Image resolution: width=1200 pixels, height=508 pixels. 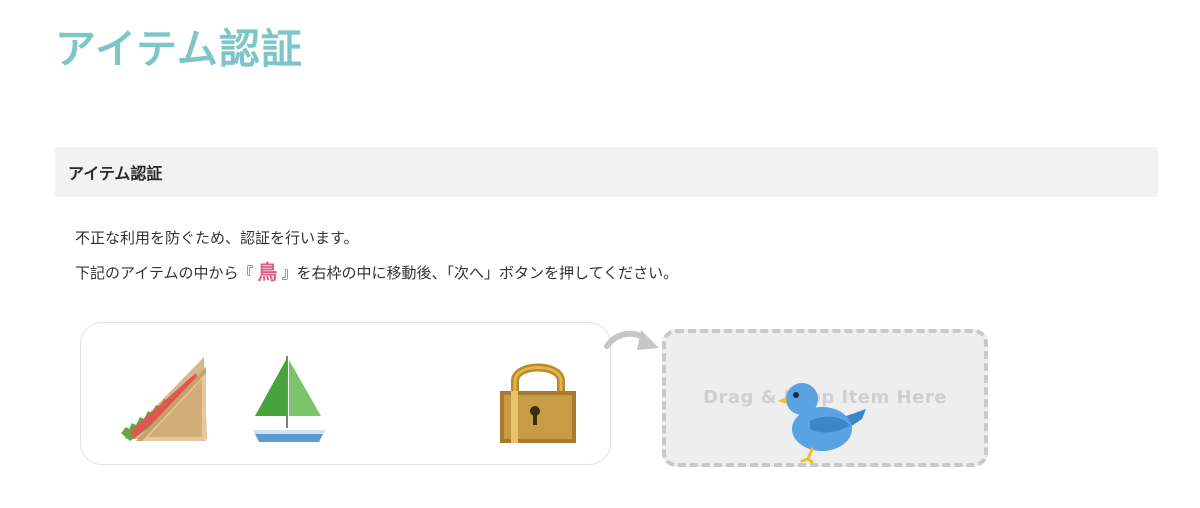 I want to click on draggable-item-sandwich, so click(x=163, y=398).